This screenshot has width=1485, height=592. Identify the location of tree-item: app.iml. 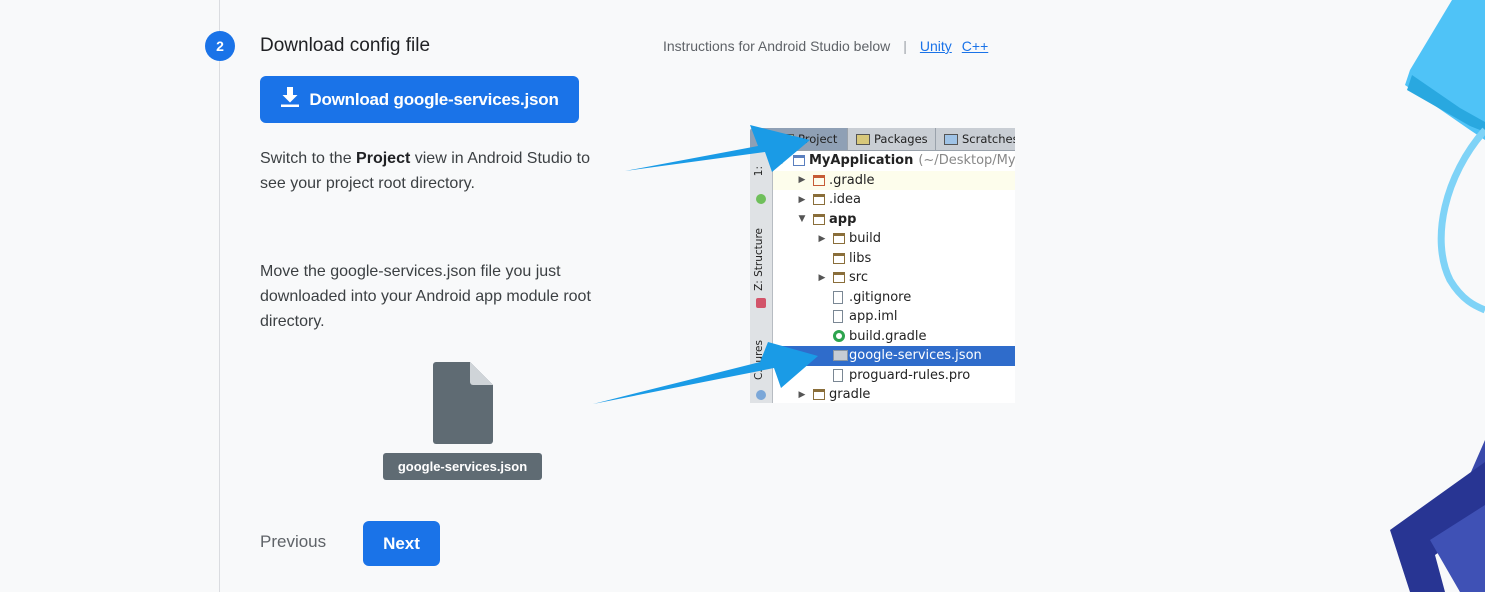
(894, 317).